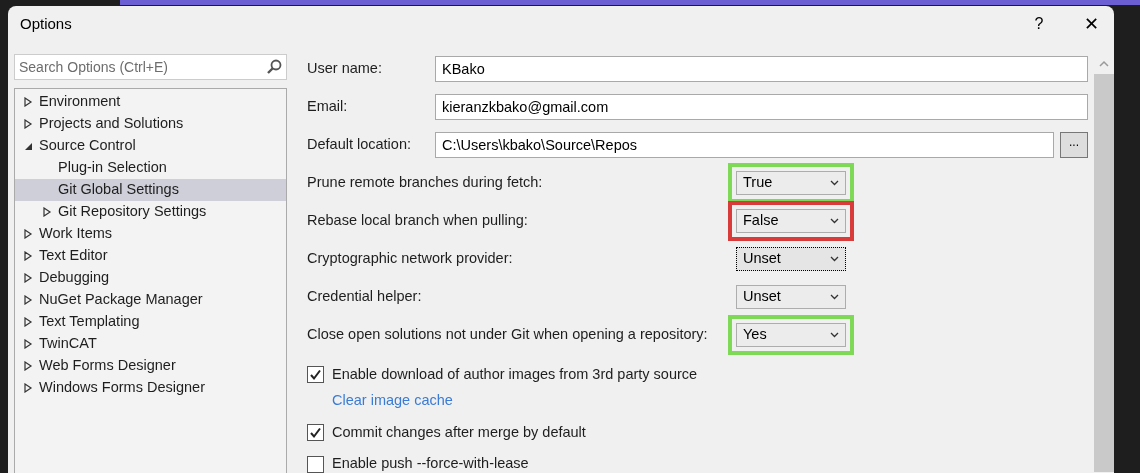  What do you see at coordinates (410, 259) in the screenshot?
I see `setting-label: Cryptographic network provider:` at bounding box center [410, 259].